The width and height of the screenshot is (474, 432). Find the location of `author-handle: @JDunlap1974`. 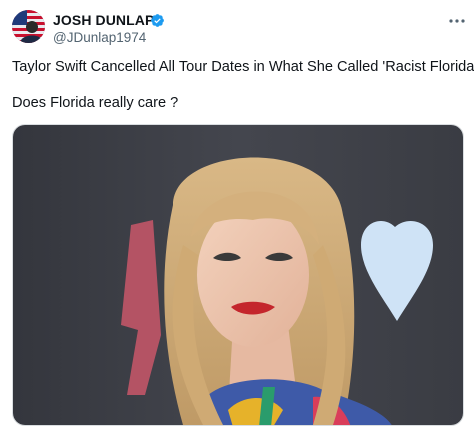

author-handle: @JDunlap1974 is located at coordinates (99, 38).